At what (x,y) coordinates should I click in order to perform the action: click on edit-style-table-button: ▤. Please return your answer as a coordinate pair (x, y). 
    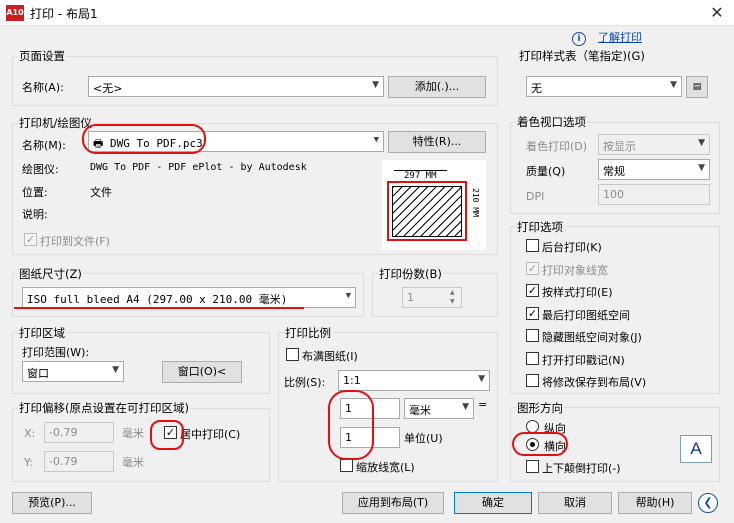
    Looking at the image, I should click on (697, 87).